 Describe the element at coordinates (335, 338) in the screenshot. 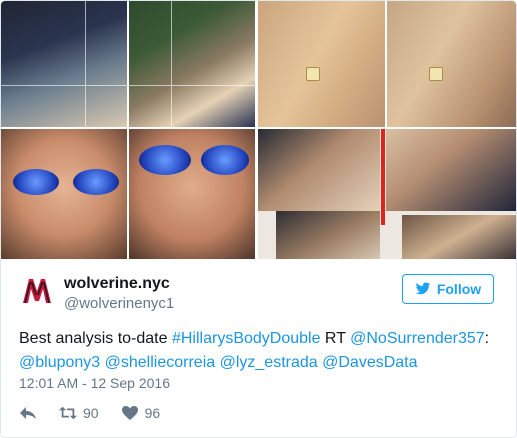

I see `tweet-text-rt: RT` at that location.